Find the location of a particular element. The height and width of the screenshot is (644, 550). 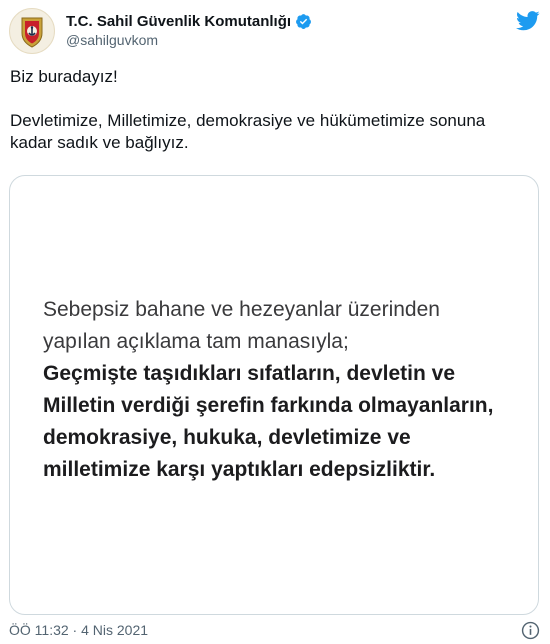

avatar is located at coordinates (32, 31).